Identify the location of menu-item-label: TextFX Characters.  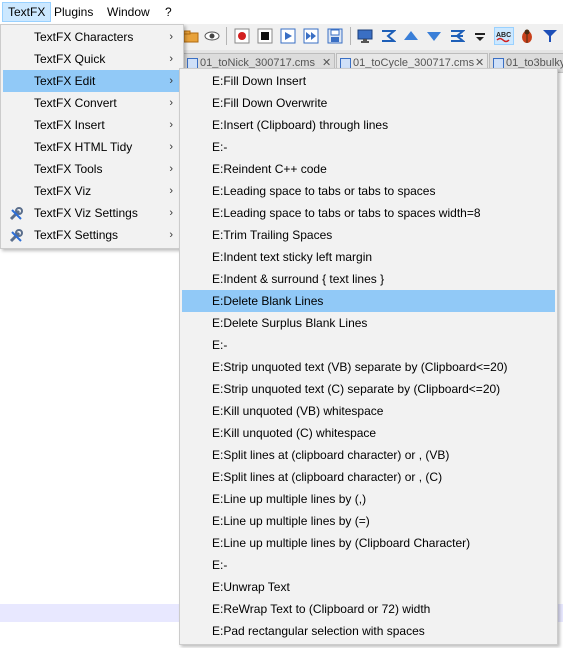
(84, 37).